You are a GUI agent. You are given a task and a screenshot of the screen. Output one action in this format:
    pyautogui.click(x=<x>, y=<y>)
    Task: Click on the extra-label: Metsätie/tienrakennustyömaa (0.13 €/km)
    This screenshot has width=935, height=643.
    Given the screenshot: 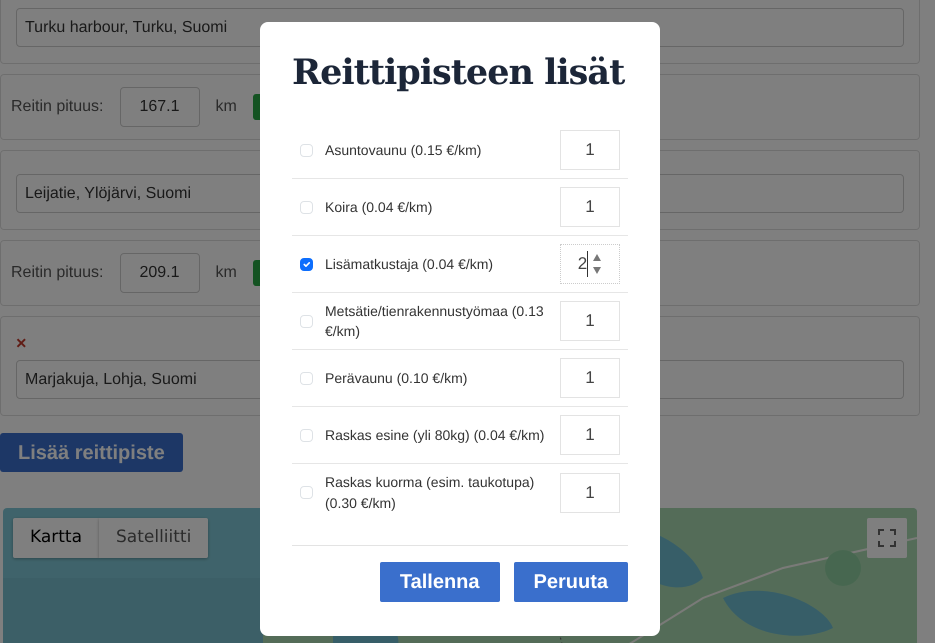 What is the action you would take?
    pyautogui.click(x=435, y=321)
    